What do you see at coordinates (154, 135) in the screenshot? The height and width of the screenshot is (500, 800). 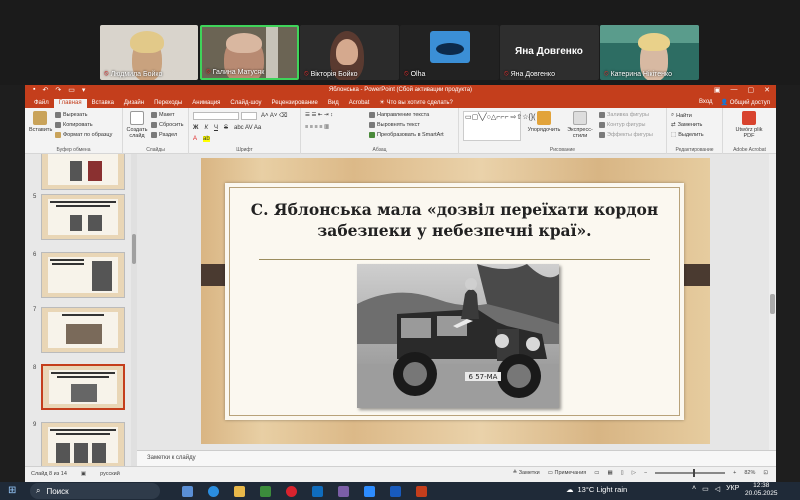 I see `section-icon` at bounding box center [154, 135].